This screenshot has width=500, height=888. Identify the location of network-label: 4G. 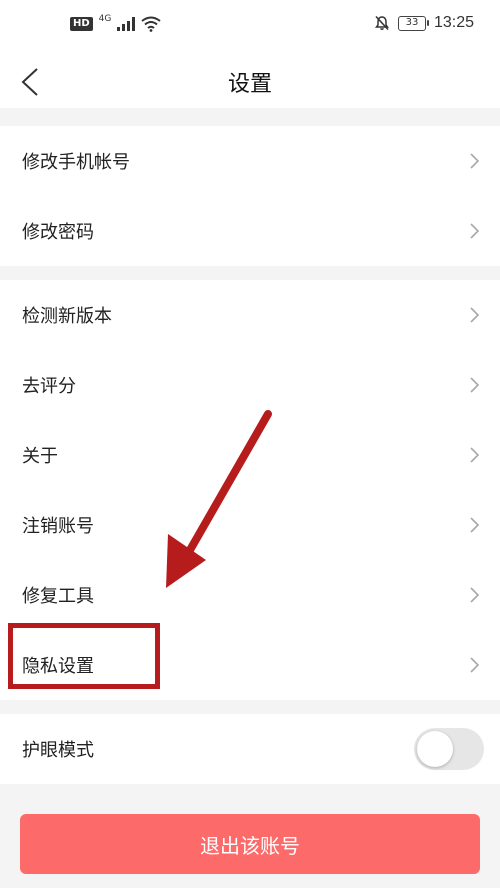
(105, 19).